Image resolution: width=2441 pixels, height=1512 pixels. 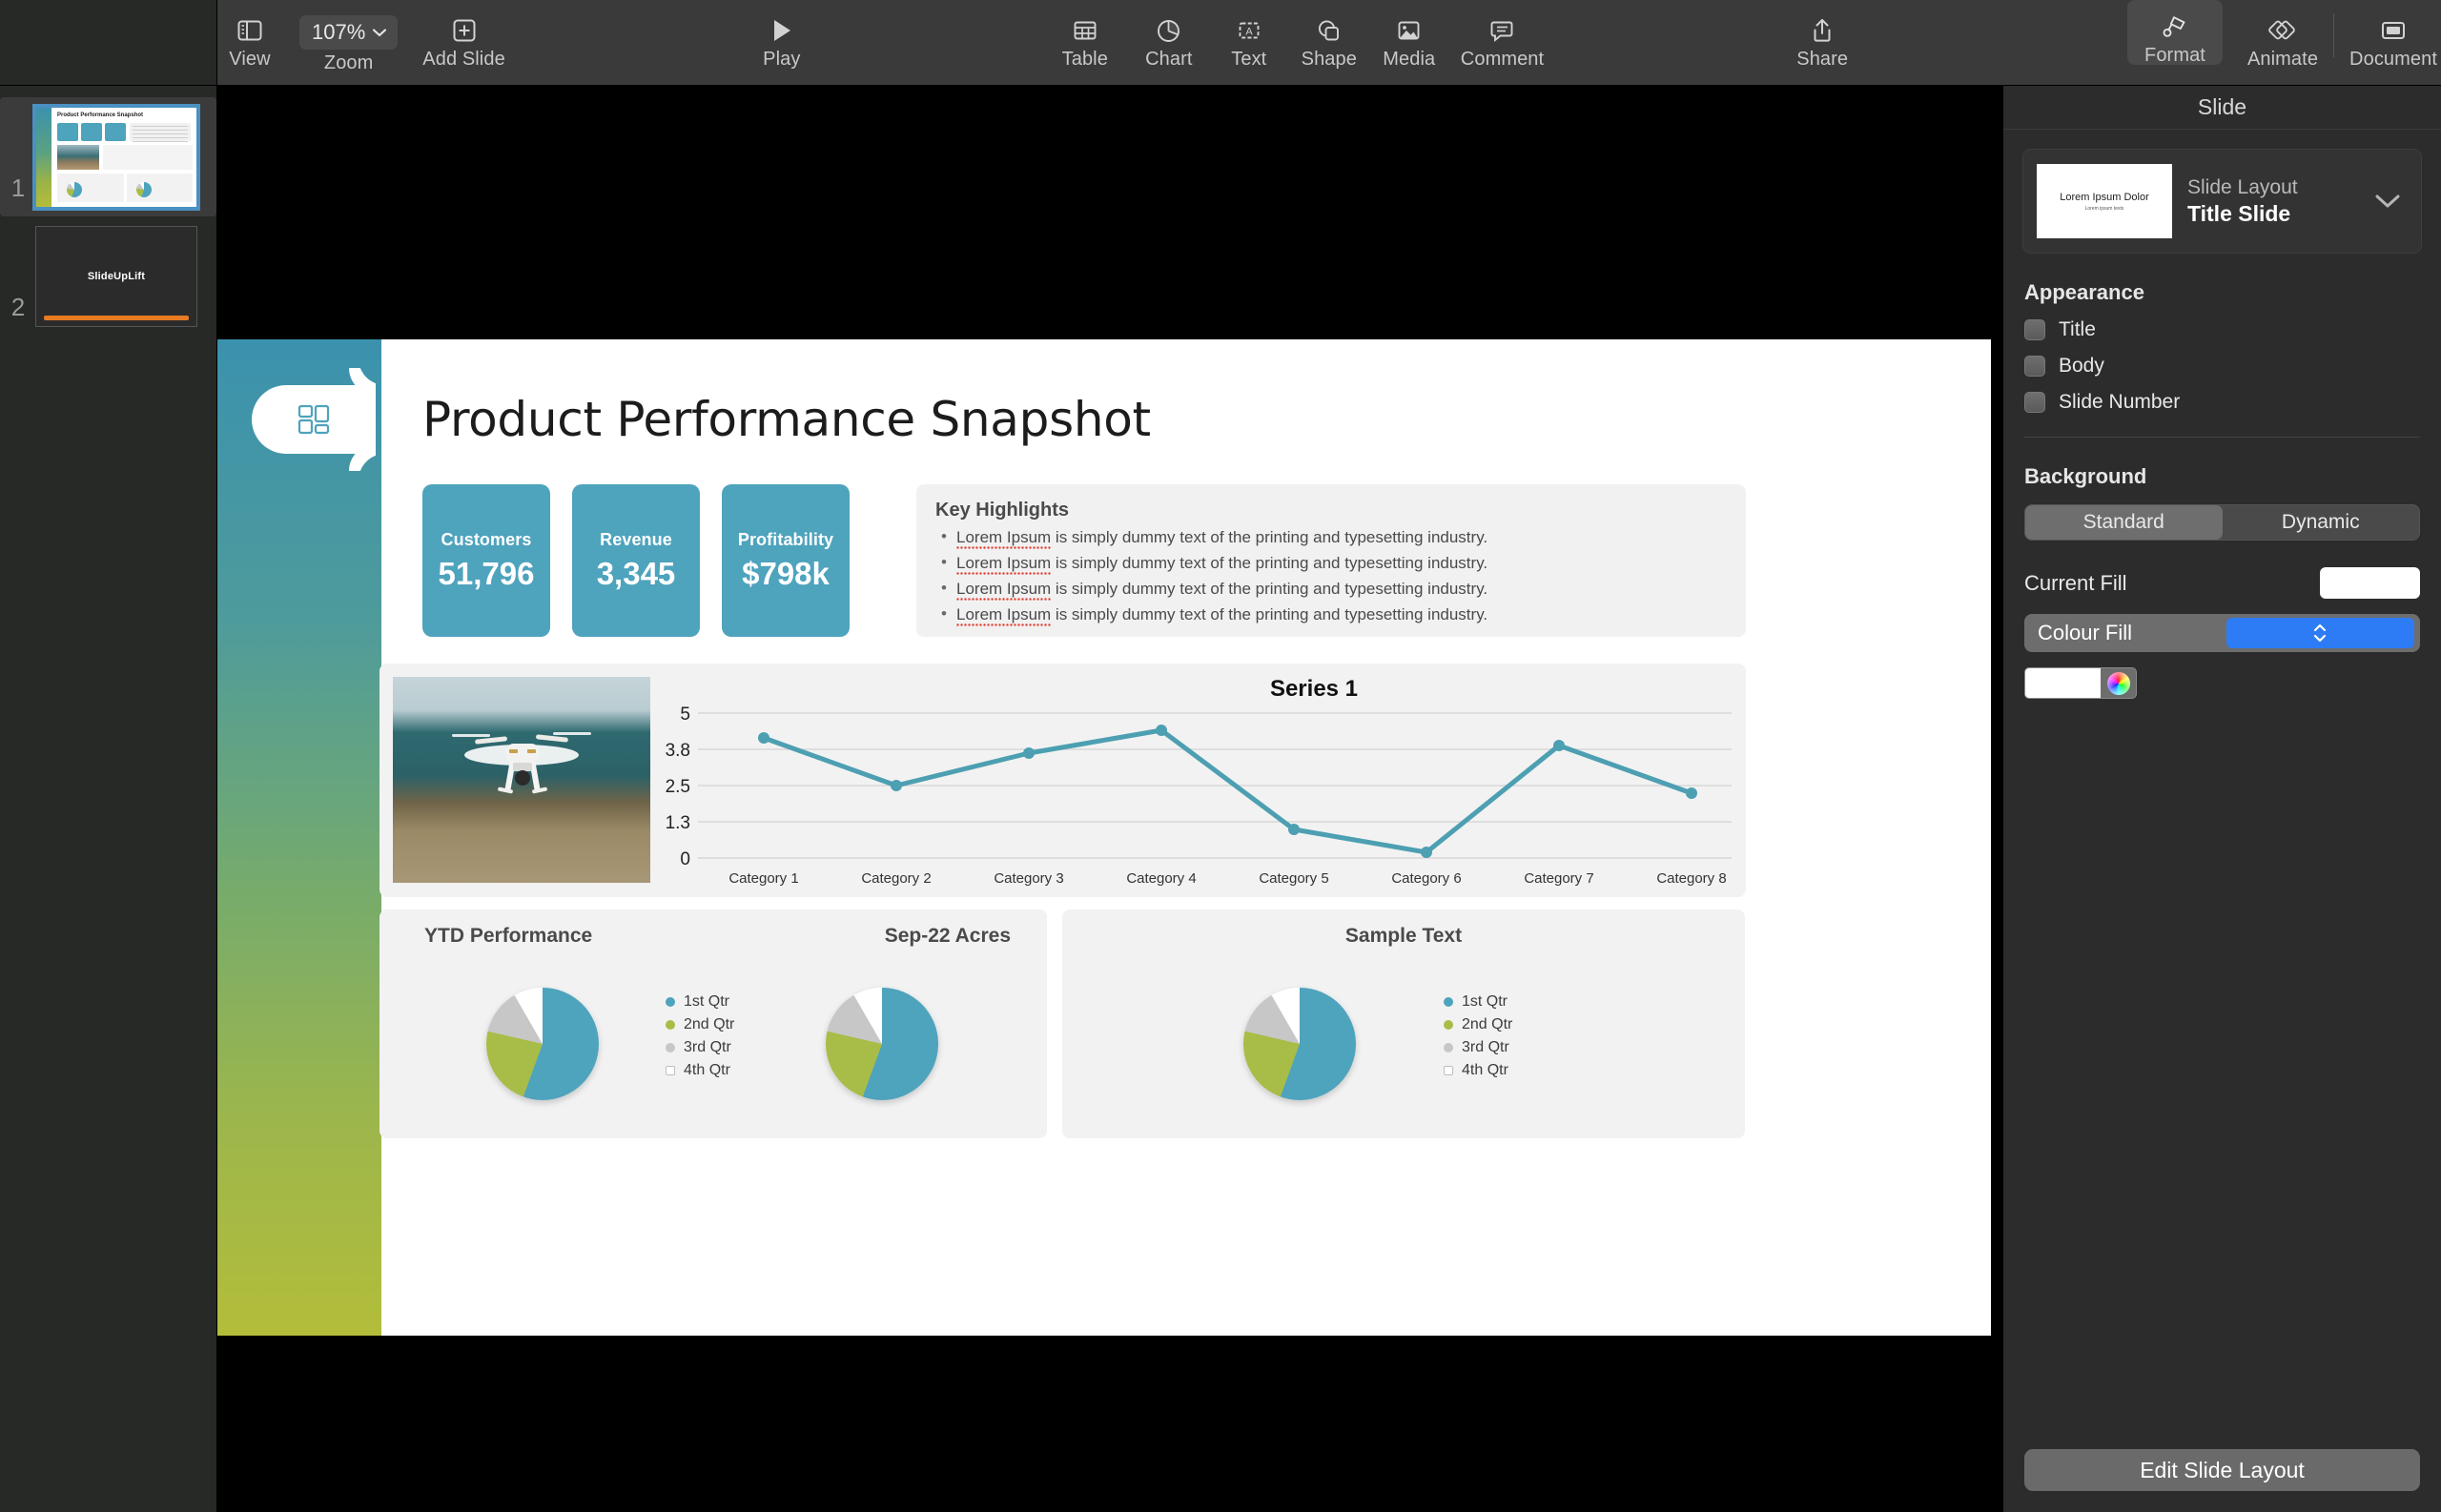 I want to click on fill-type-select: Colour Fill, so click(x=2222, y=633).